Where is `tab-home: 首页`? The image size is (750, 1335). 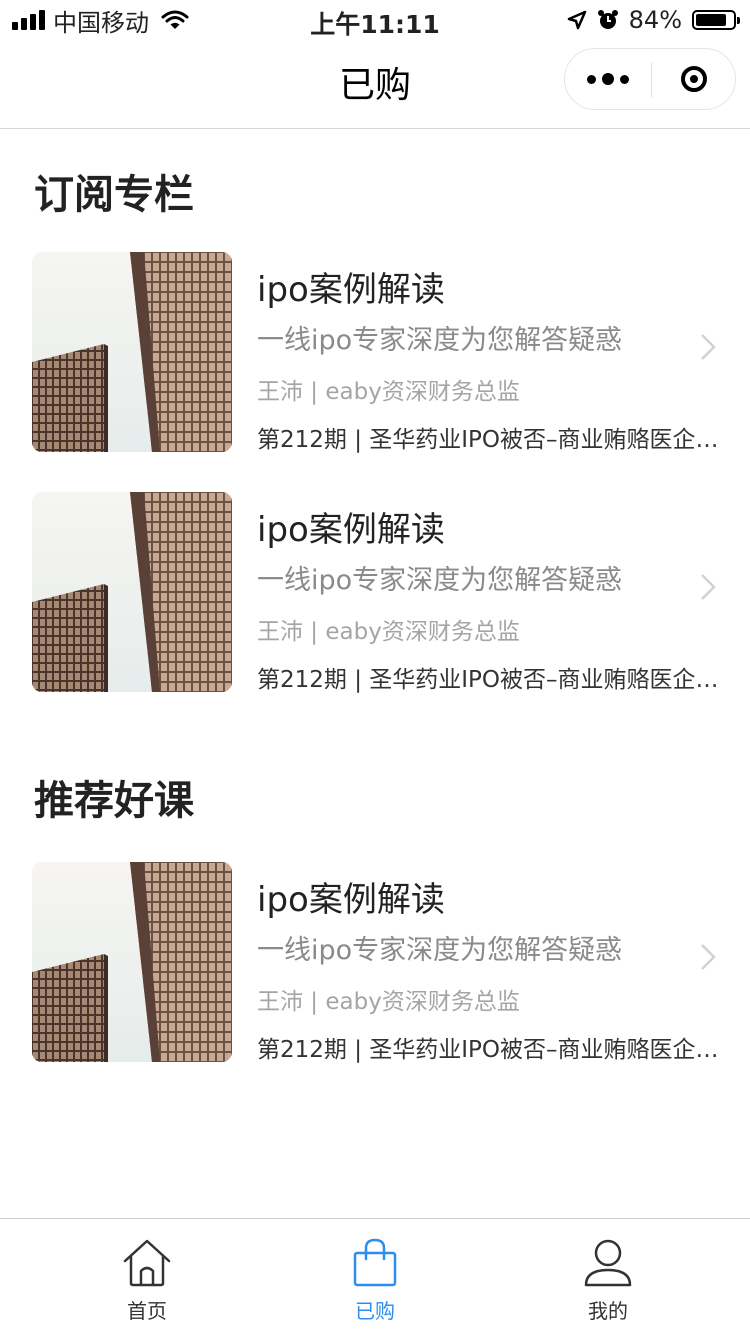
tab-home: 首页 is located at coordinates (147, 1277).